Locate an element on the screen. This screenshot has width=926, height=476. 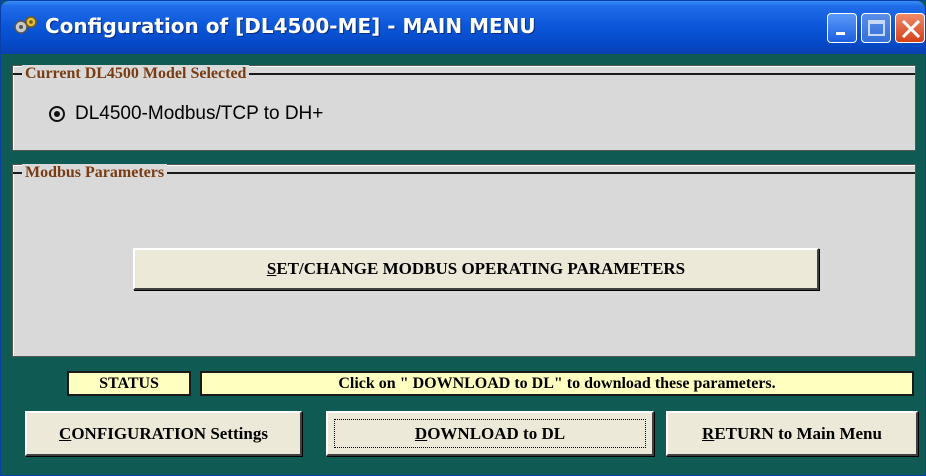
model-radio-label: DL4500-Modbus/TCP to DH+ is located at coordinates (199, 113).